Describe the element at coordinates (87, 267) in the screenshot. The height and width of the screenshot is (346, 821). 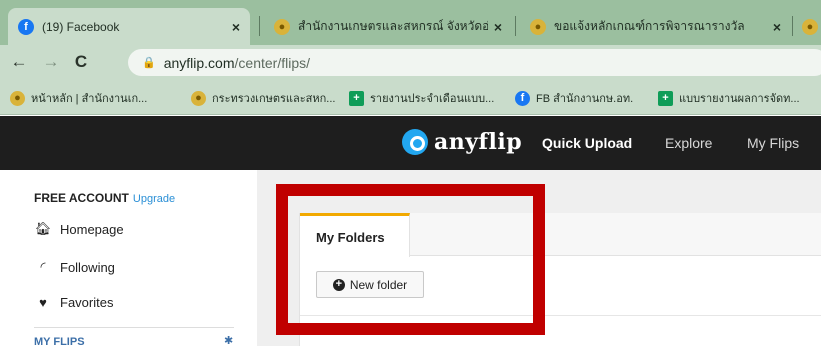
I see `sidebar-item-label: Following` at that location.